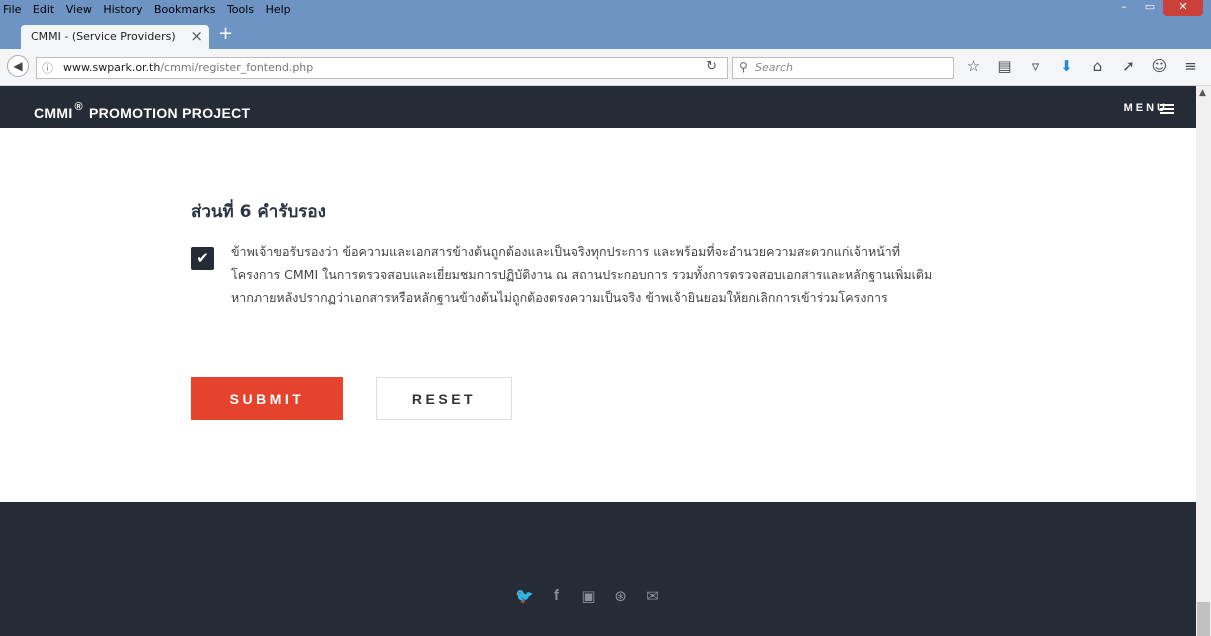 This screenshot has width=1211, height=636. I want to click on smiley-icon: ☺, so click(1159, 66).